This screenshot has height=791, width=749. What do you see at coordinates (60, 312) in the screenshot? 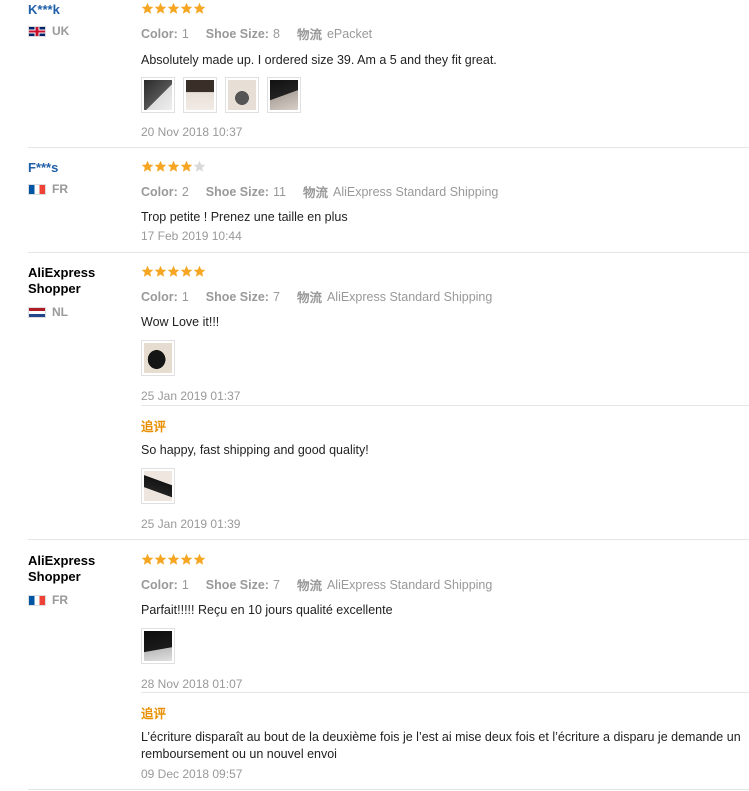
I see `country-code: NL` at bounding box center [60, 312].